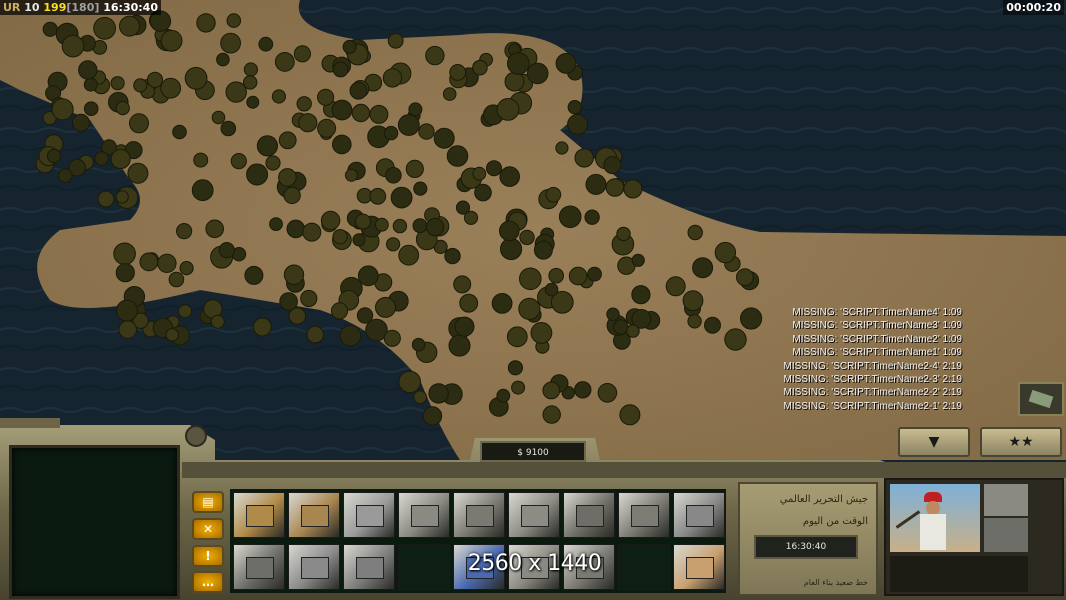 The height and width of the screenshot is (600, 1066). Describe the element at coordinates (314, 567) in the screenshot. I see `build-bunker-button` at that location.